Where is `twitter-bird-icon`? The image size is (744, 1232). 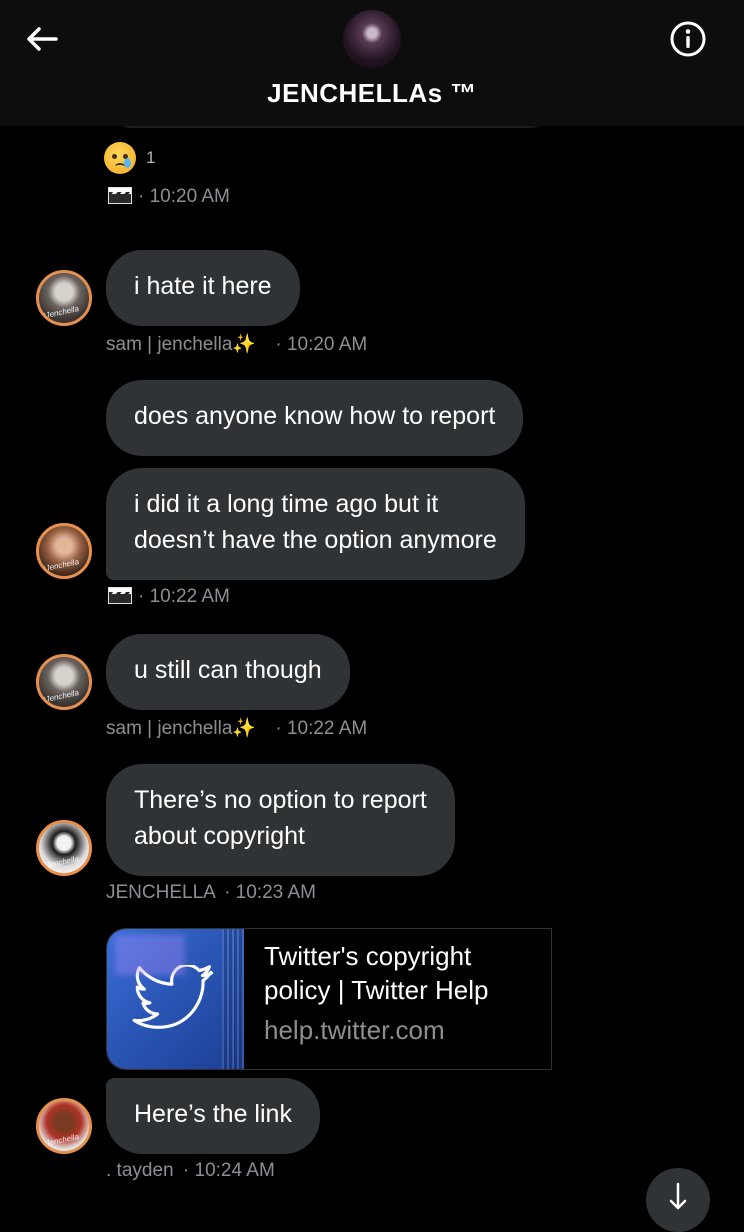 twitter-bird-icon is located at coordinates (173, 997).